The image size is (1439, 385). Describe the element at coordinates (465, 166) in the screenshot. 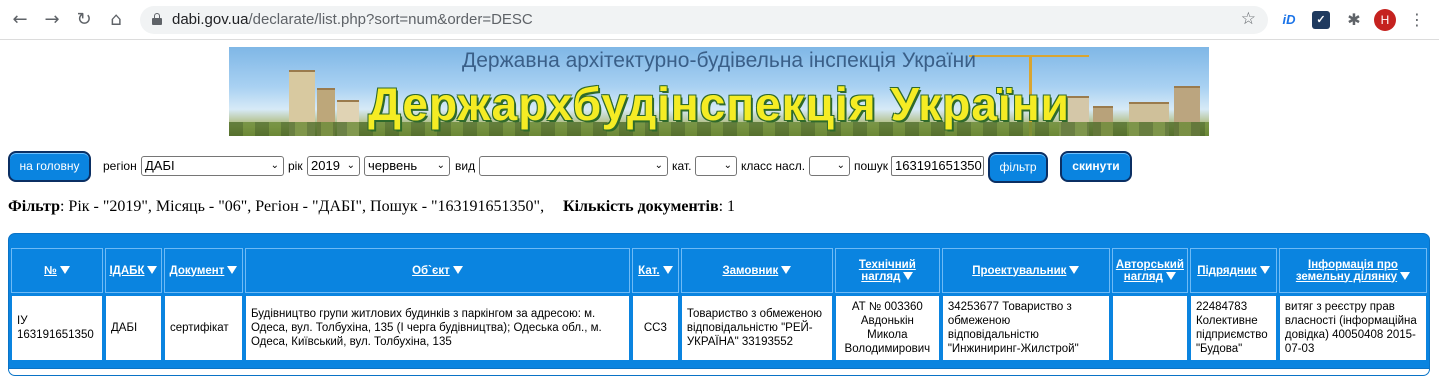

I see `type-label: вид` at that location.